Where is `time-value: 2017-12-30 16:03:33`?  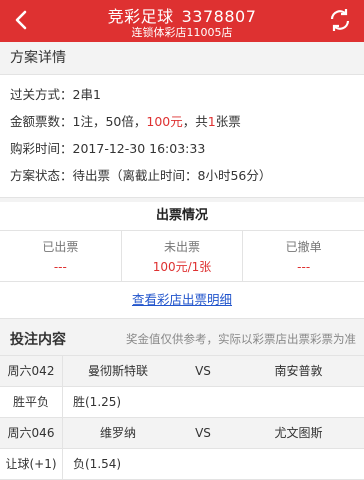 time-value: 2017-12-30 16:03:33 is located at coordinates (139, 148).